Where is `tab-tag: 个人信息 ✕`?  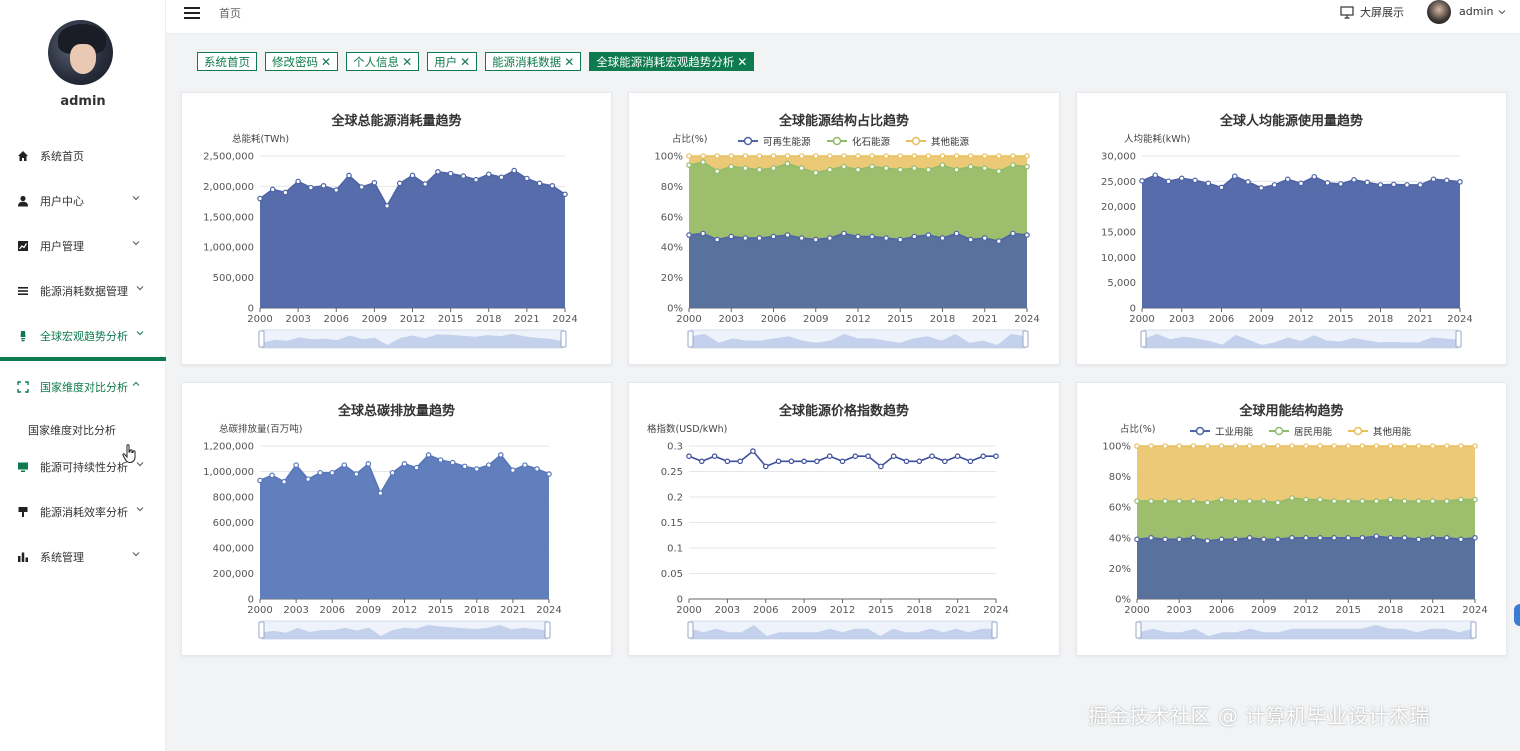 tab-tag: 个人信息 ✕ is located at coordinates (383, 61).